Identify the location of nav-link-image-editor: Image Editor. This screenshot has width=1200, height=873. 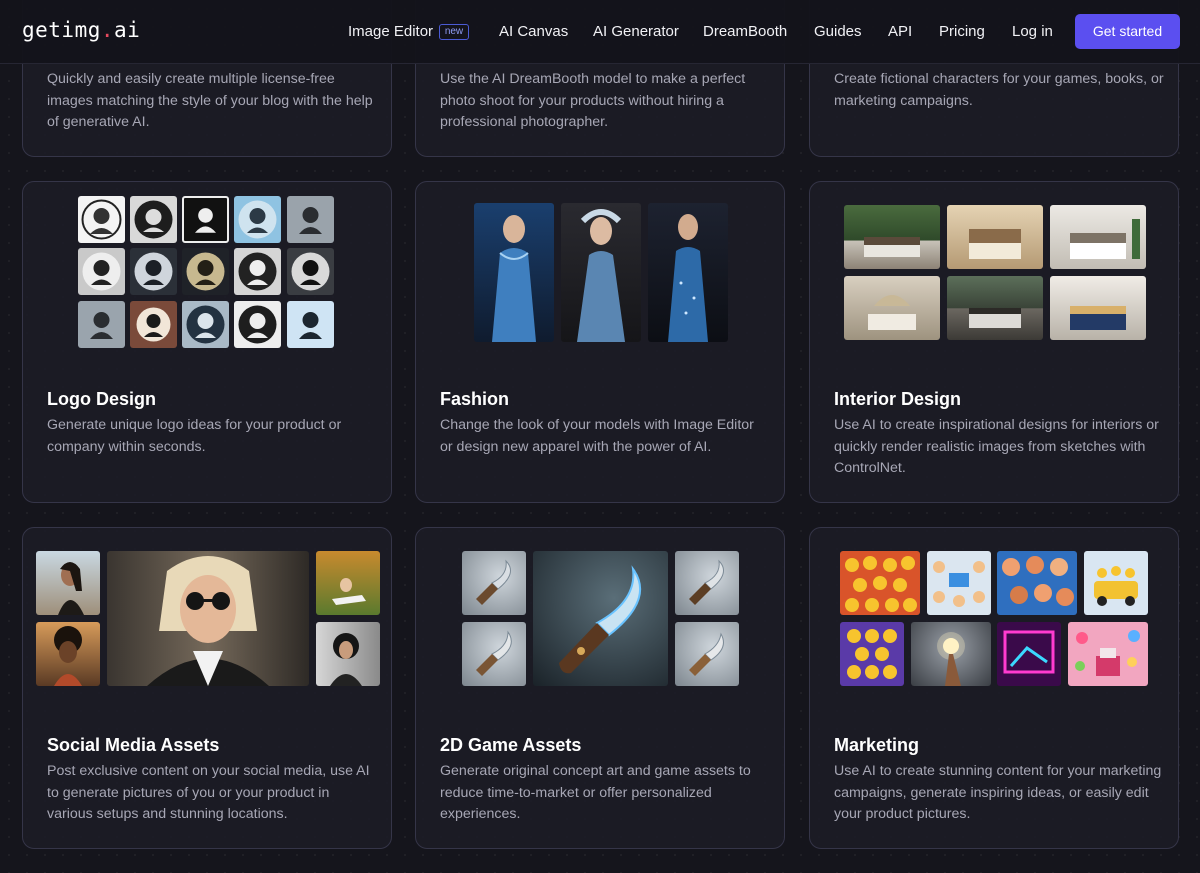
(390, 31).